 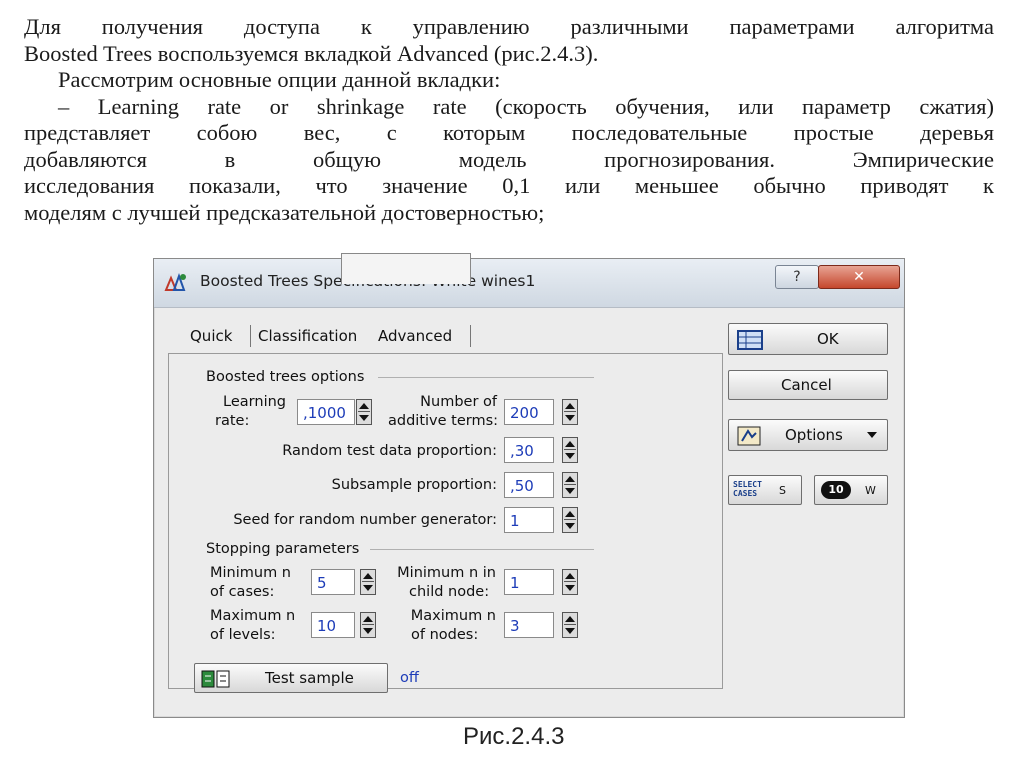 I want to click on stopping-parameters-heading: Stopping parameters, so click(x=283, y=549).